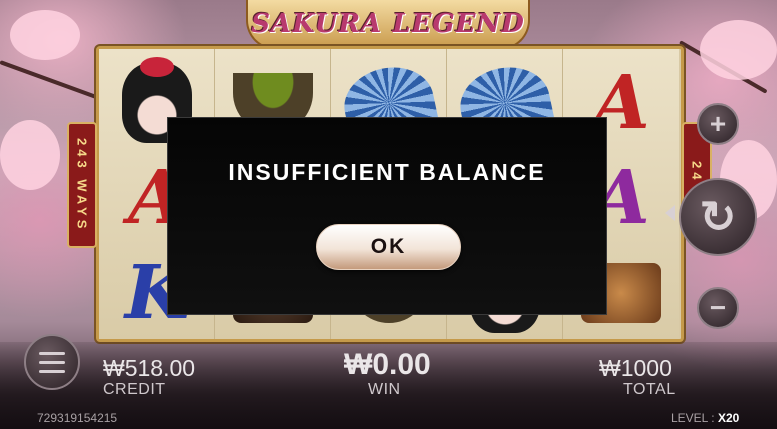  I want to click on ok-button: OK, so click(388, 247).